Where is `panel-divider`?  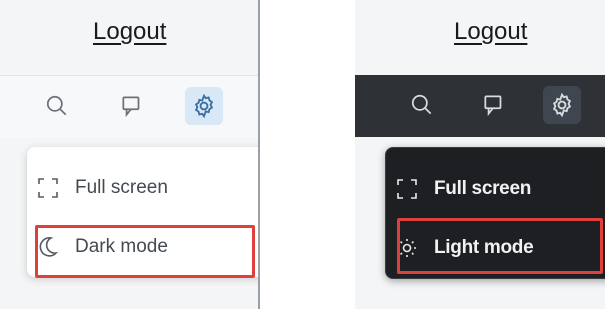
panel-divider is located at coordinates (259, 154).